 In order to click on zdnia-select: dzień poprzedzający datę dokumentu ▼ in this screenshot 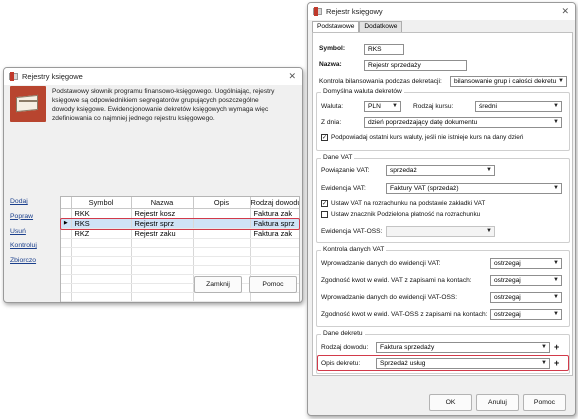, I will do `click(463, 122)`.